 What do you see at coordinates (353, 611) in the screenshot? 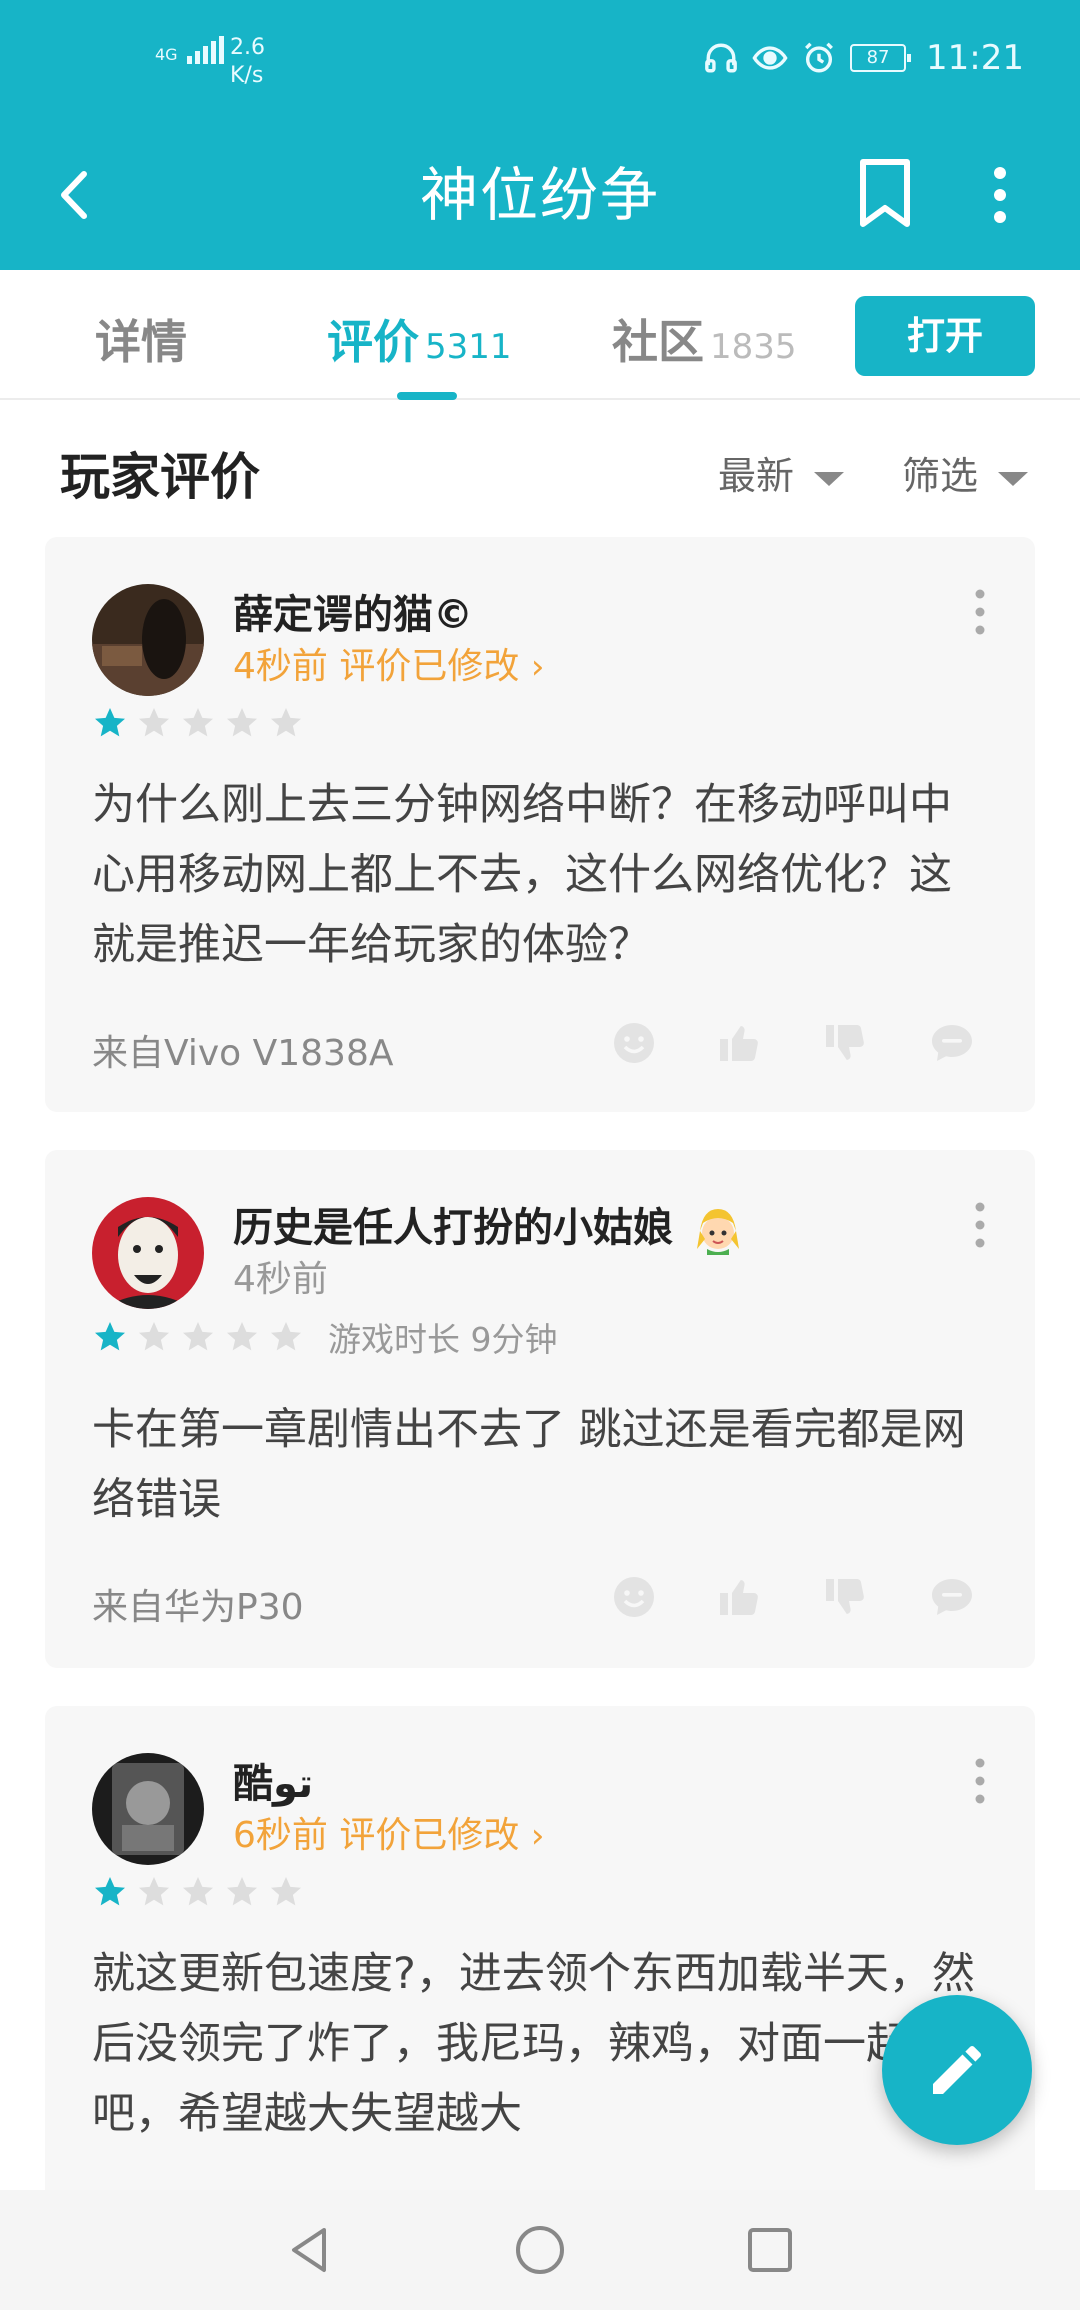
I see `review-username: 薛定谔的猫©` at bounding box center [353, 611].